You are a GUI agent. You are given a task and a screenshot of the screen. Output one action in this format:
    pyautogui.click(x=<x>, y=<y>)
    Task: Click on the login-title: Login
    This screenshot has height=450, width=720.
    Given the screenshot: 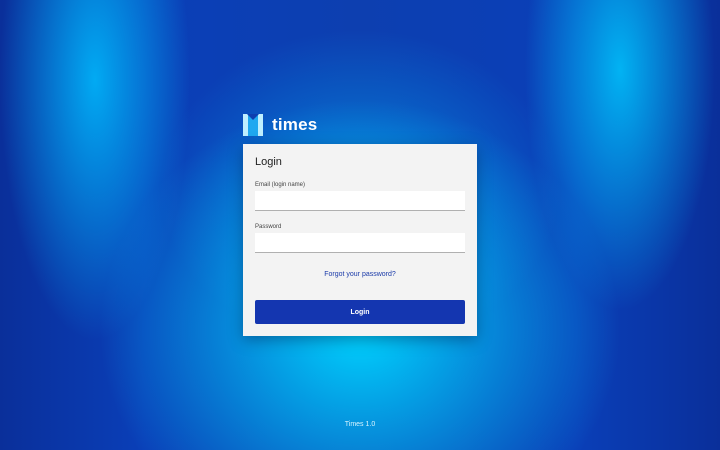 What is the action you would take?
    pyautogui.click(x=268, y=162)
    